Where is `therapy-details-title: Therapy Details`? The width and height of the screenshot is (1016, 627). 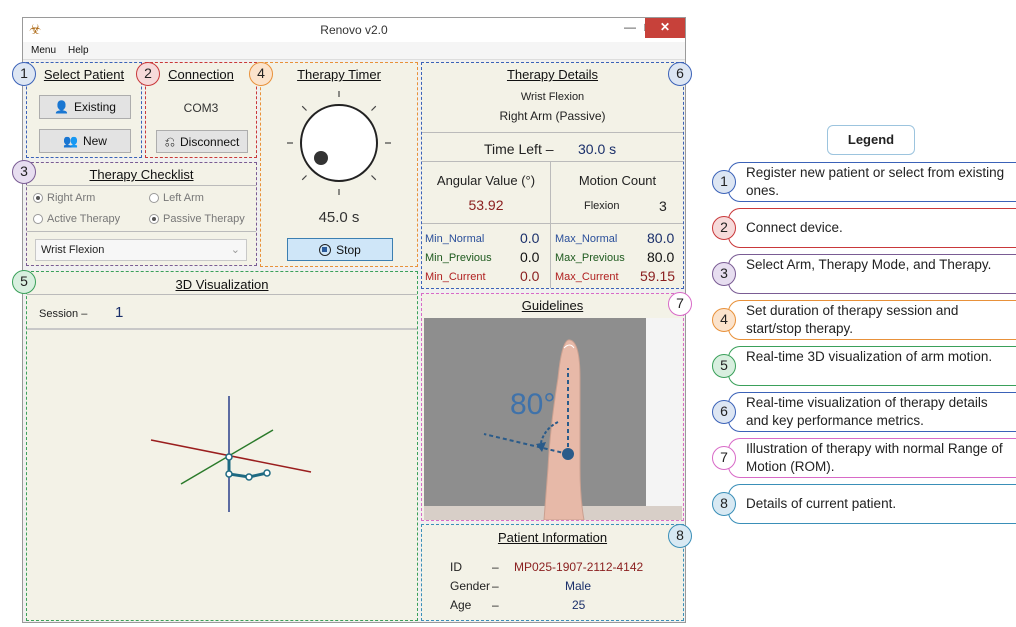 therapy-details-title: Therapy Details is located at coordinates (552, 74).